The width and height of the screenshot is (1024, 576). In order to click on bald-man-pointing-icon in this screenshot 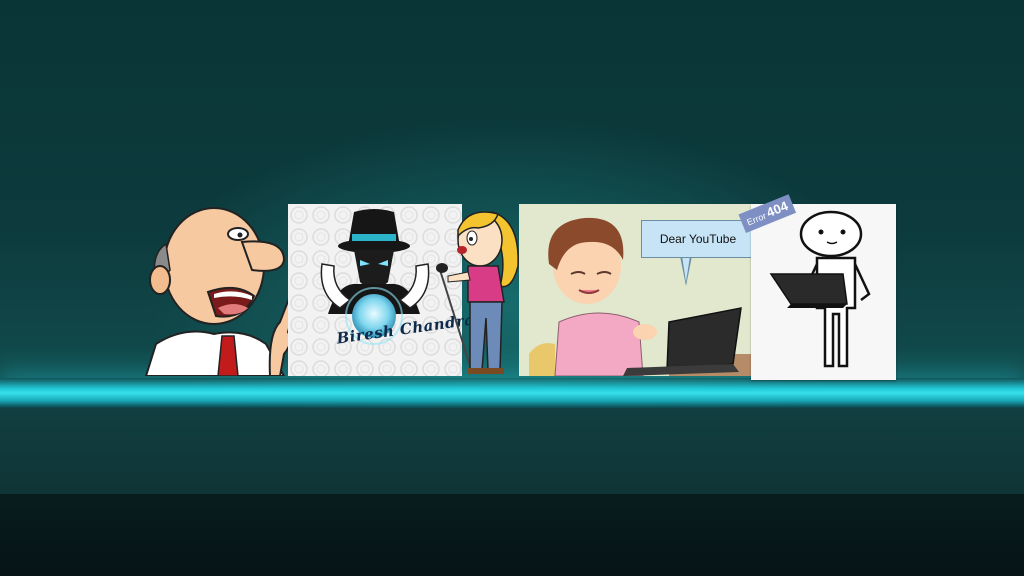, I will do `click(219, 291)`.